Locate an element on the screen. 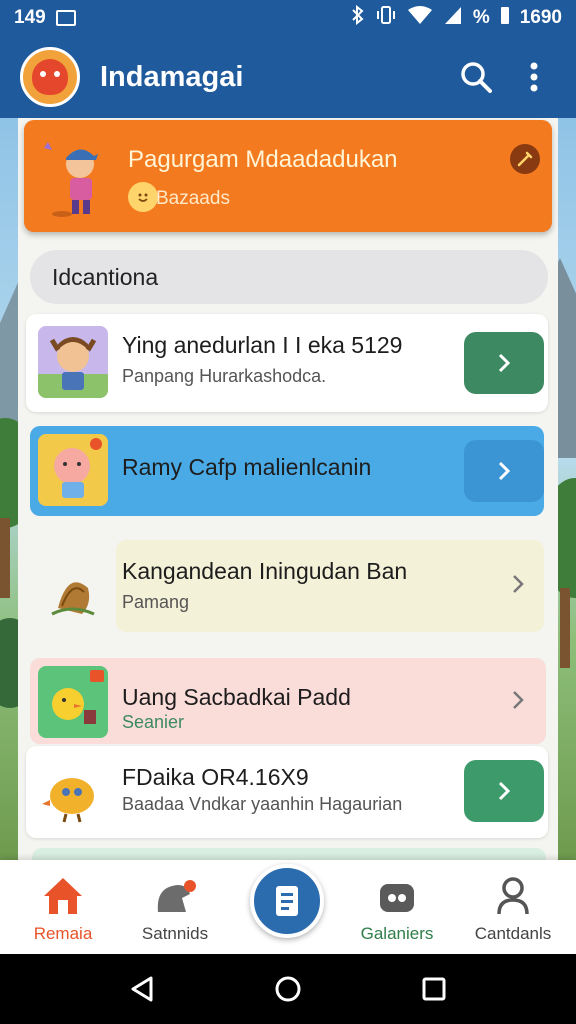 The width and height of the screenshot is (576, 1024). system-navigation-bar is located at coordinates (288, 989).